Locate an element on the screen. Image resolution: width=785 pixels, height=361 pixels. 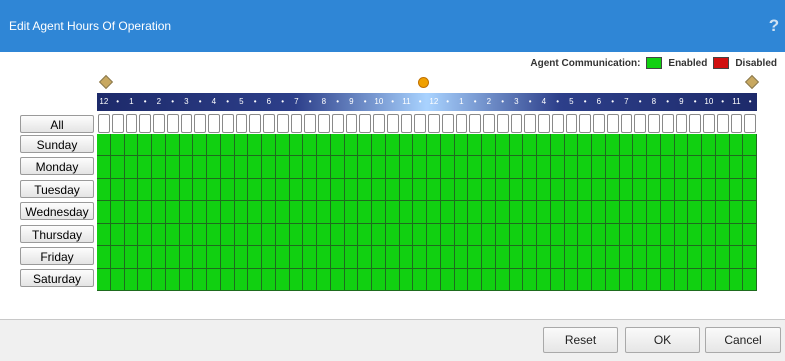
slider-midday-handle is located at coordinates (423, 82).